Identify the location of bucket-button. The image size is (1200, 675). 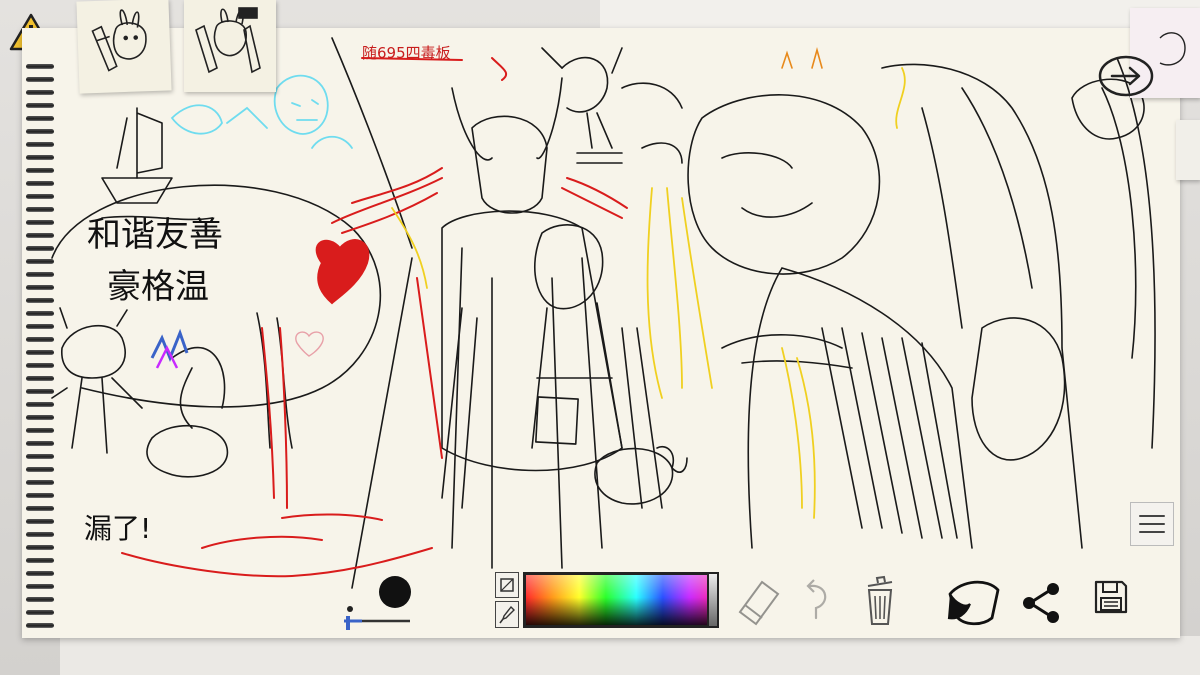
(973, 602).